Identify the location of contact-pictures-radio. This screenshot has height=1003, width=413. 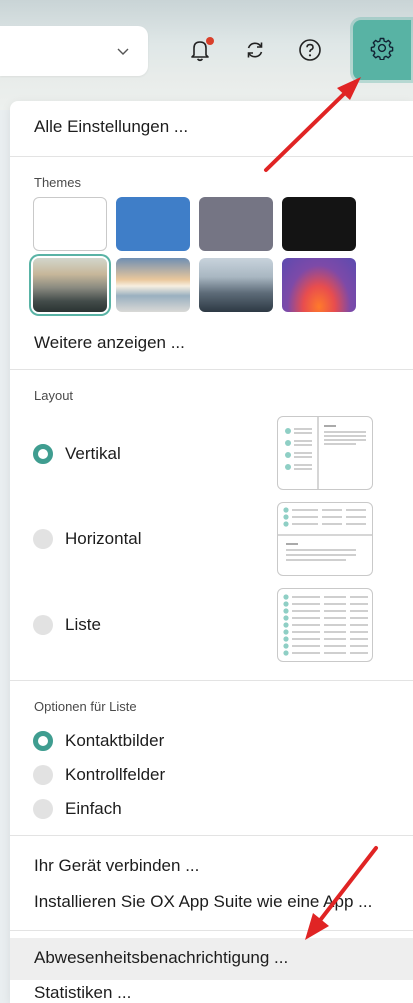
(43, 741).